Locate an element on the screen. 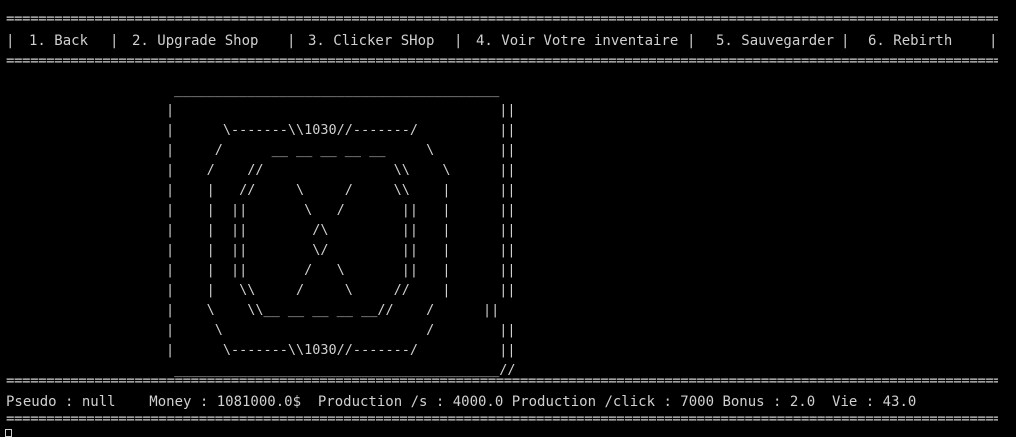 The width and height of the screenshot is (1016, 437). art-line: | / // \\ \ || is located at coordinates (341, 170).